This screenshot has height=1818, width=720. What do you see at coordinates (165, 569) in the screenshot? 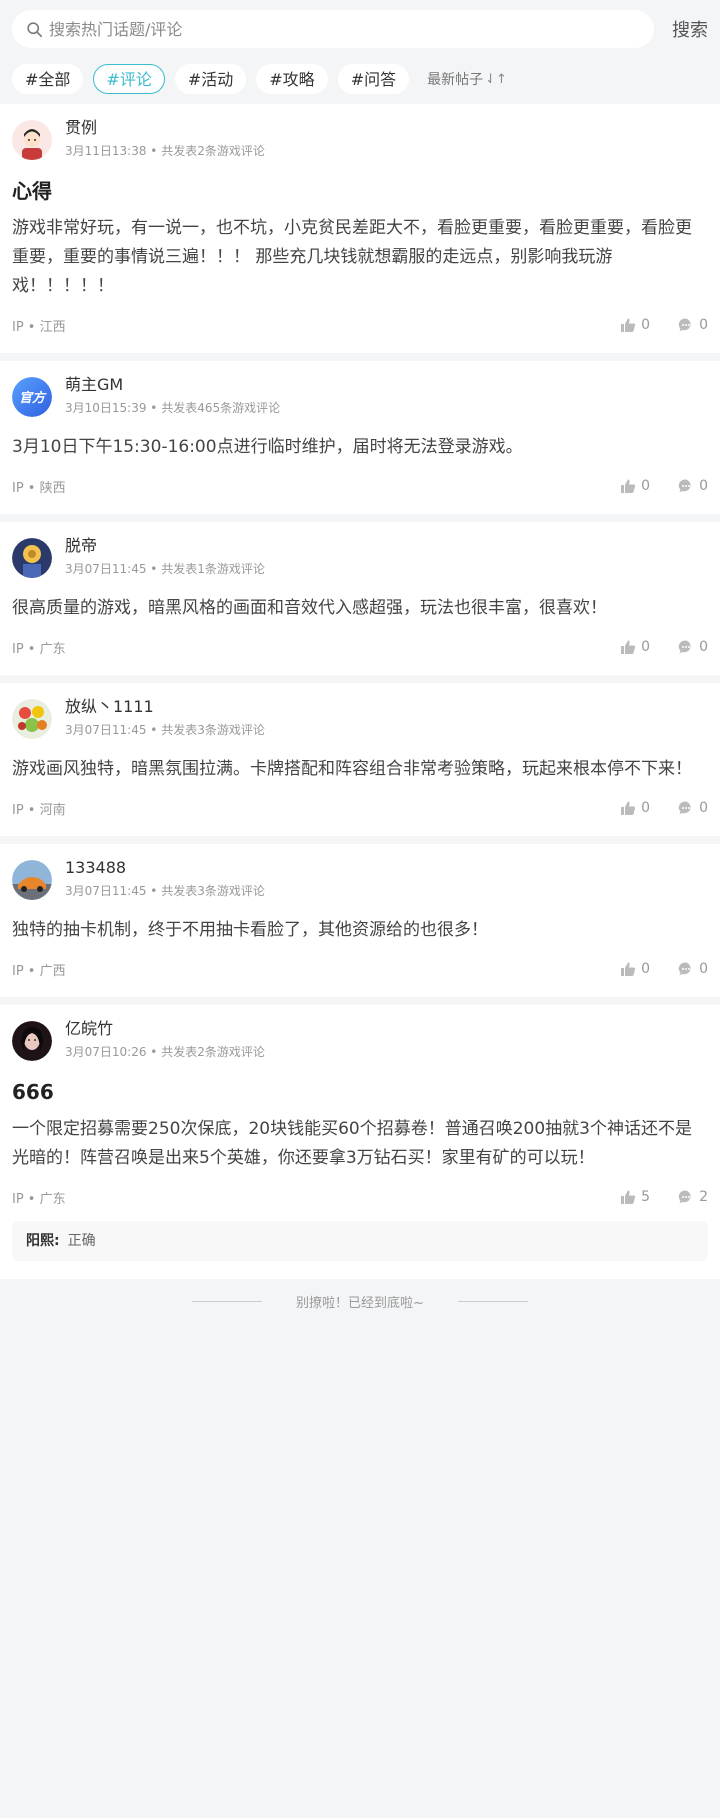
I see `post-meta: 3月07日11:45 • 共发表1条游戏评论` at bounding box center [165, 569].